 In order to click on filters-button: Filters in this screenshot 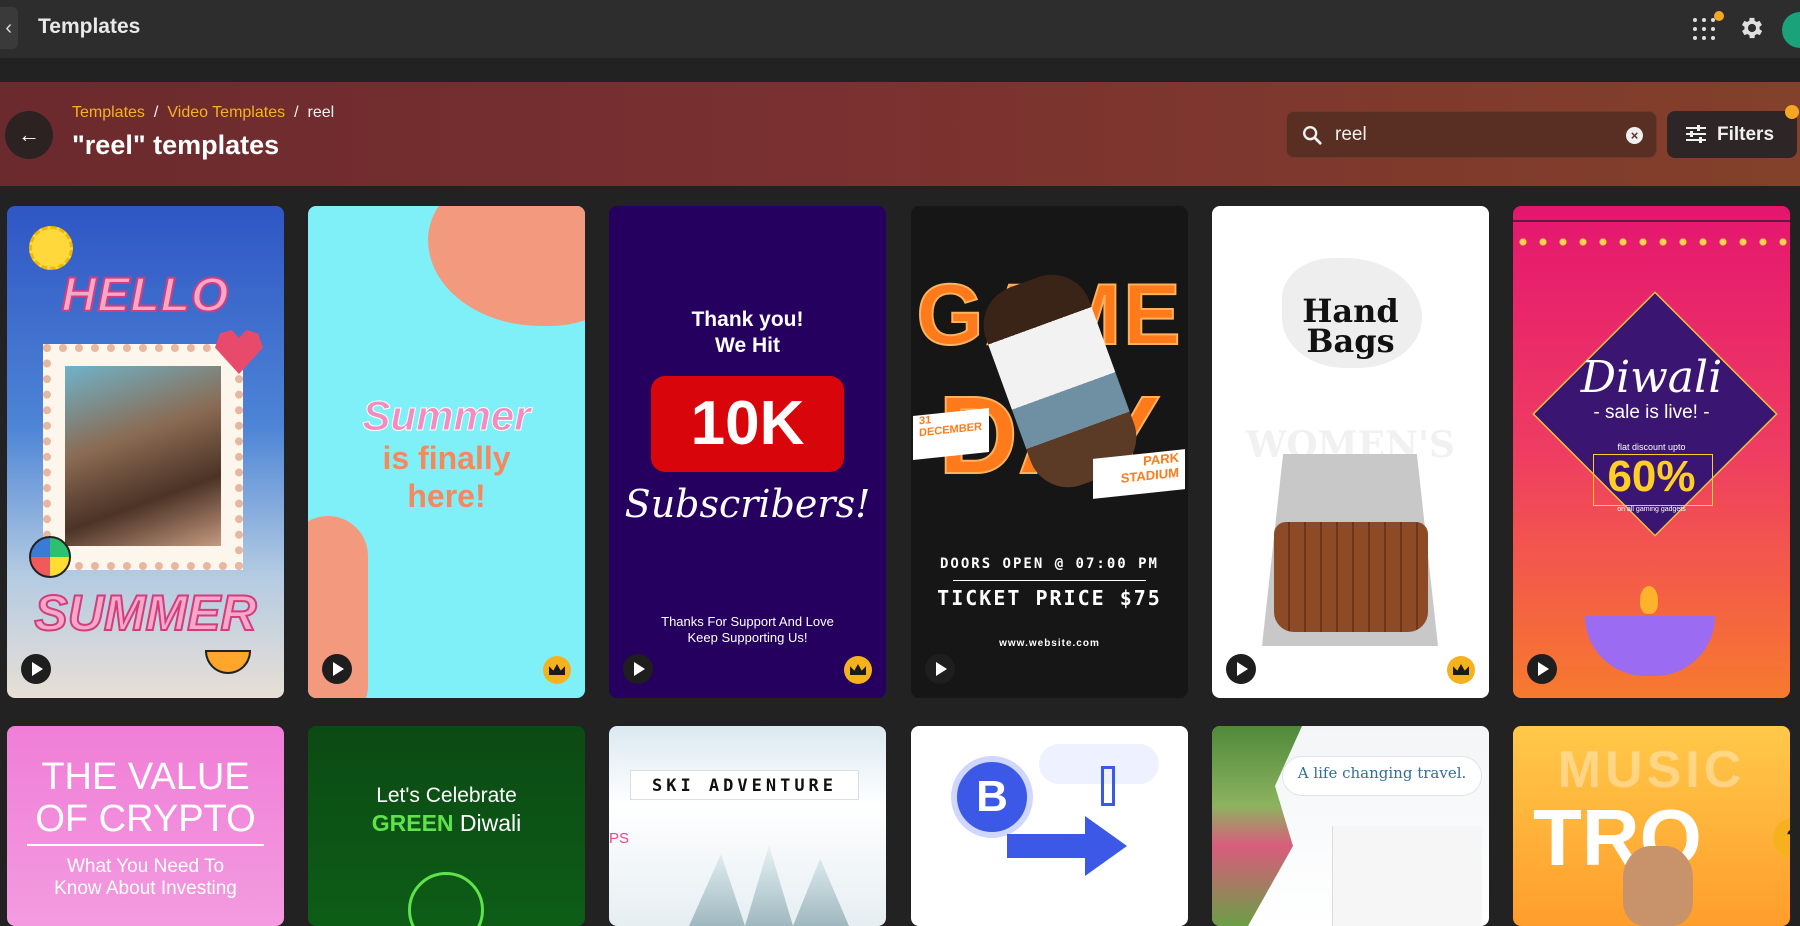, I will do `click(1732, 134)`.